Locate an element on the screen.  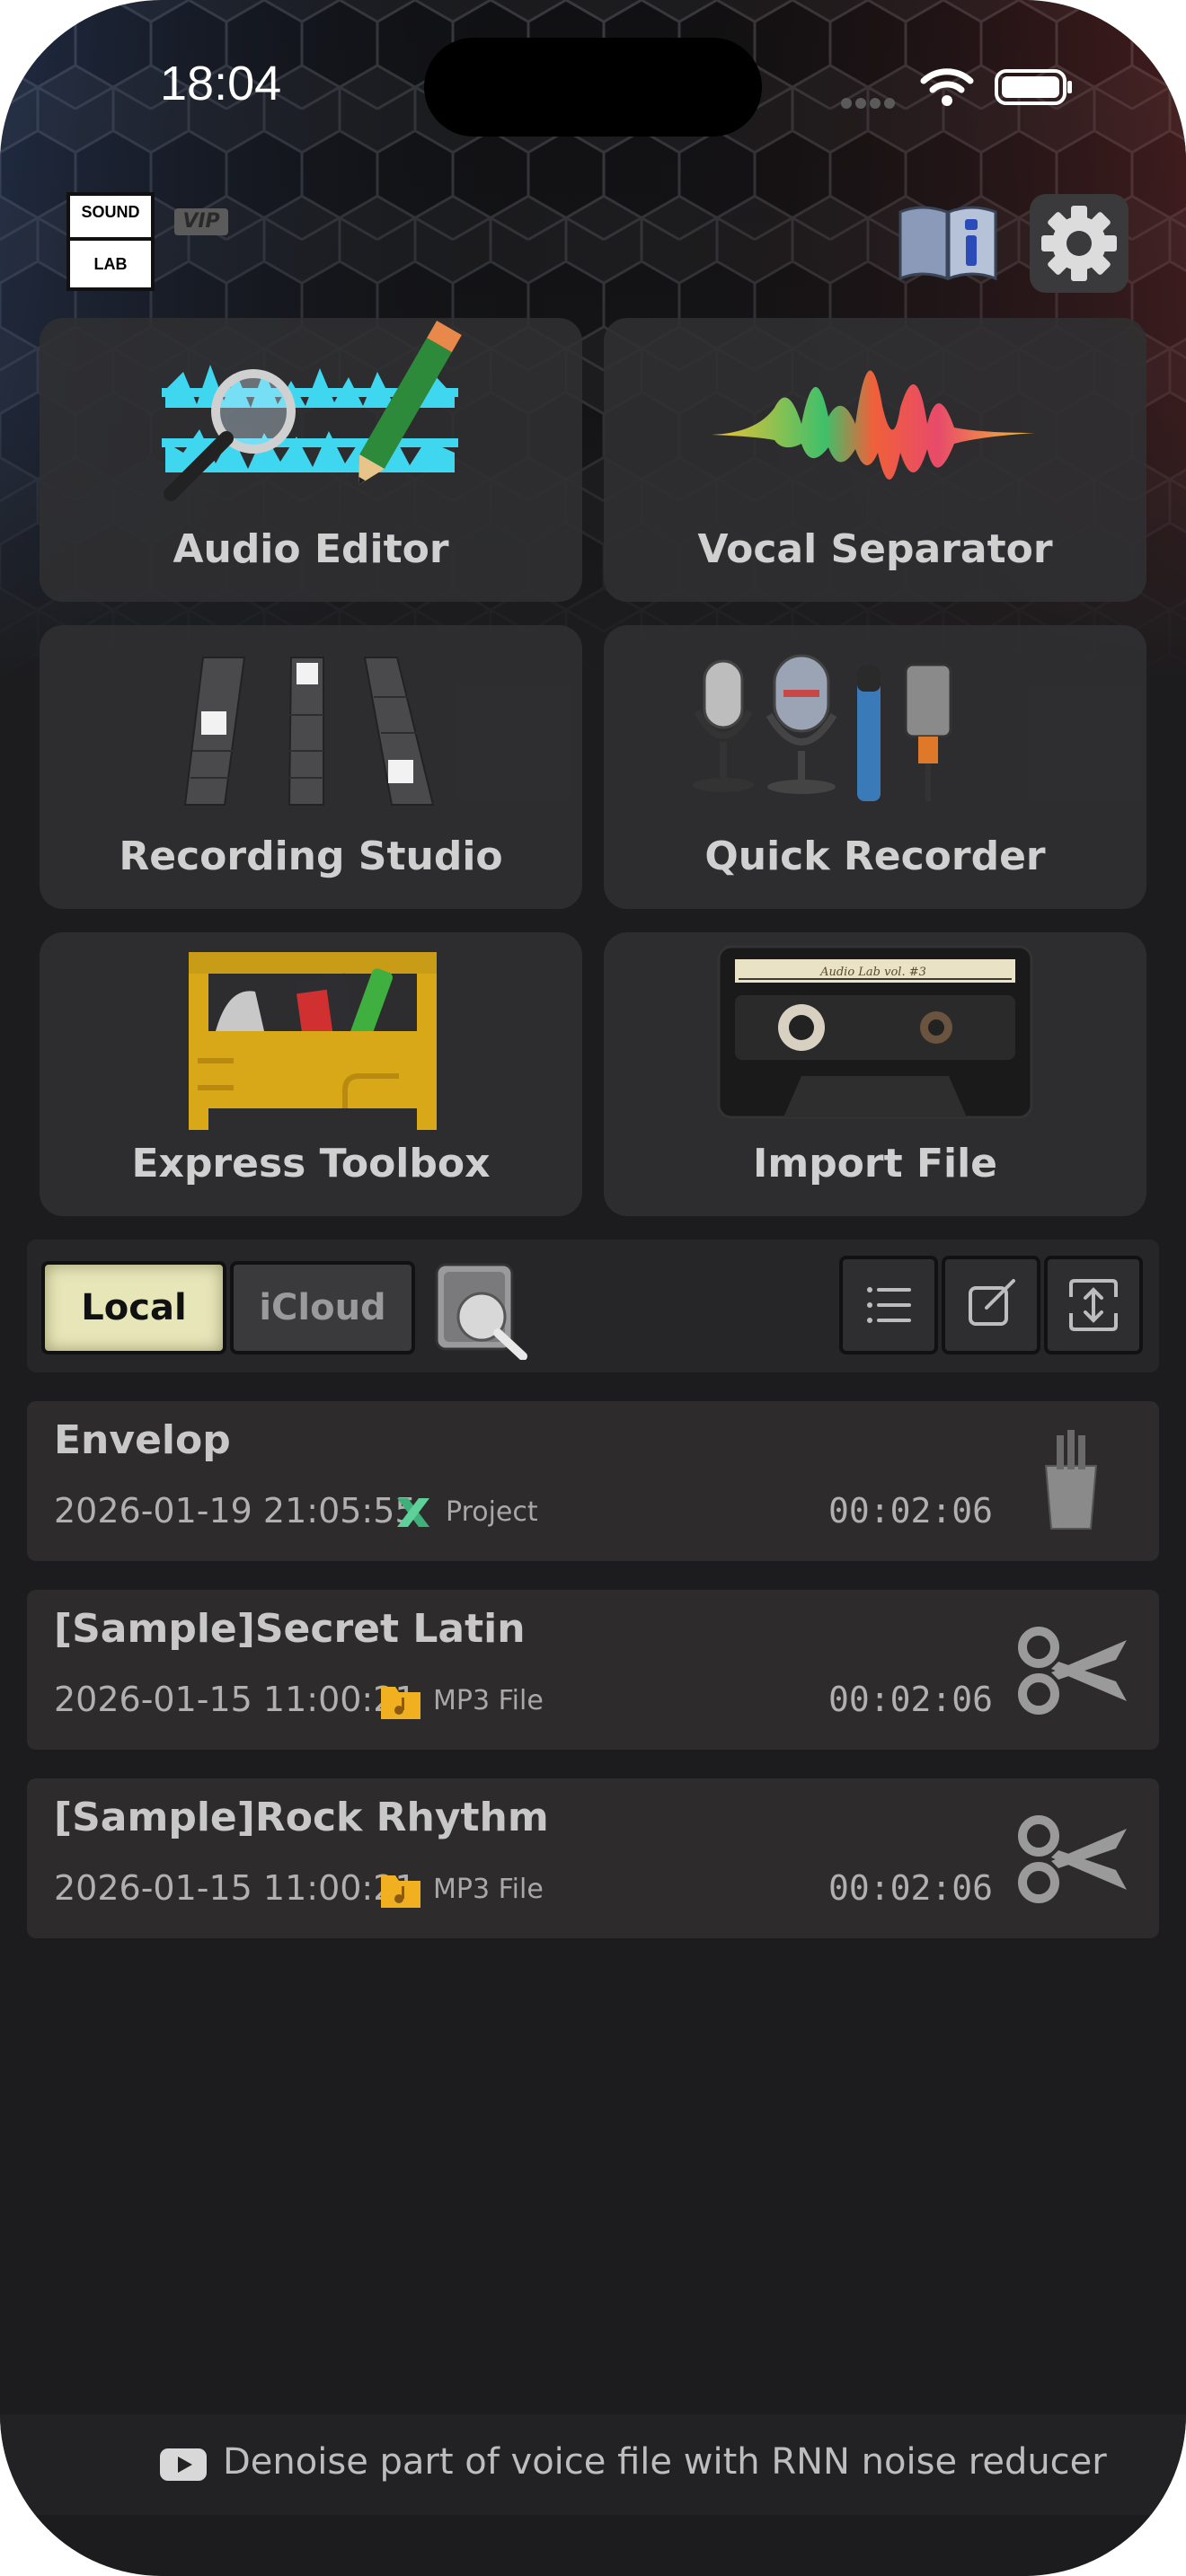
wifi-icon is located at coordinates (947, 87).